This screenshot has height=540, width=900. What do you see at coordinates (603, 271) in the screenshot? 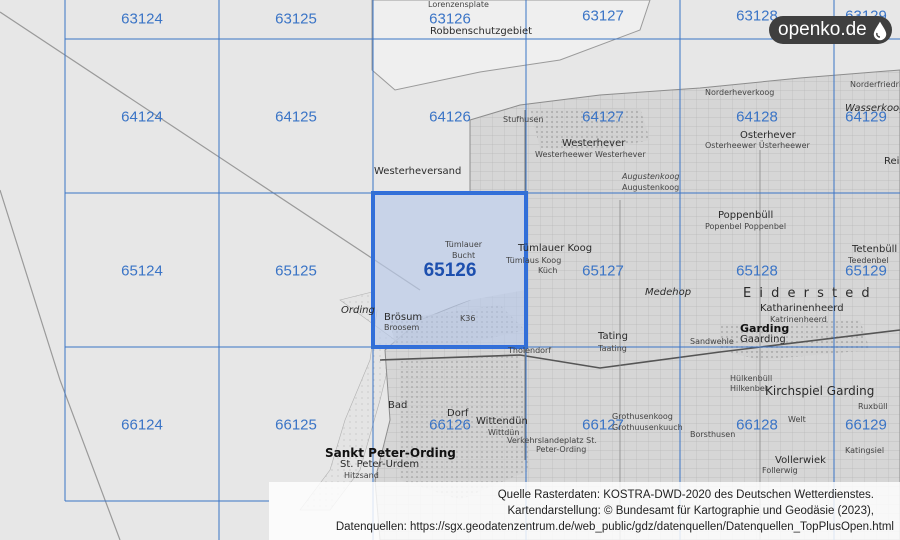
I see `grid-cell-label: 65127` at bounding box center [603, 271].